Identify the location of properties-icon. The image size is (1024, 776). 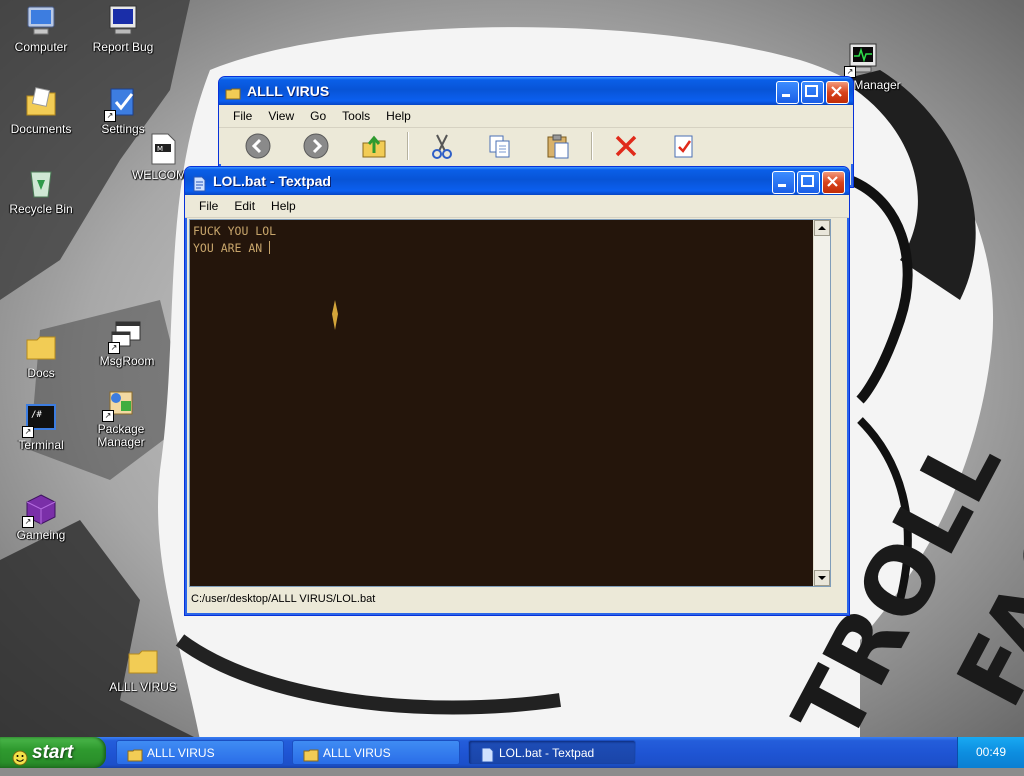
(683, 146).